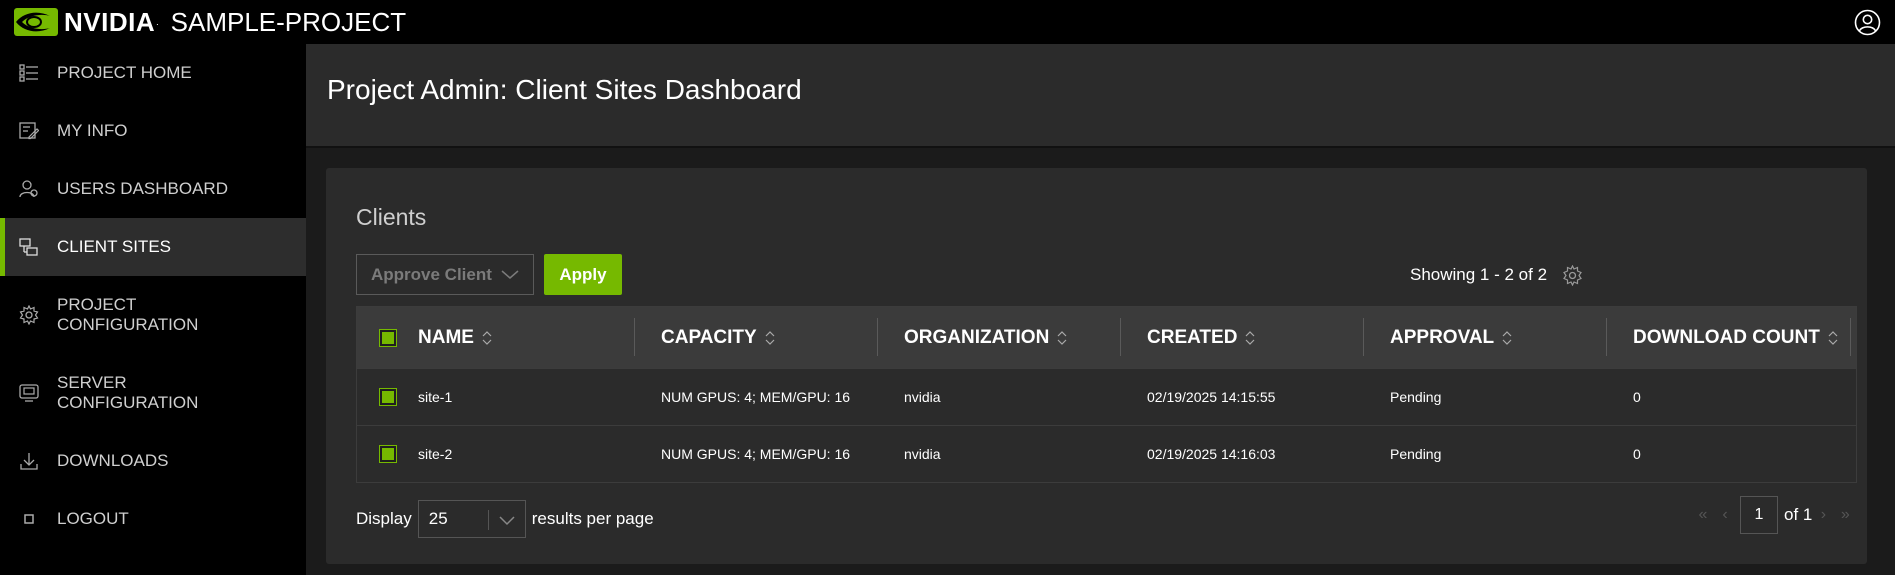 The image size is (1895, 575). What do you see at coordinates (1867, 22) in the screenshot?
I see `user-account-icon` at bounding box center [1867, 22].